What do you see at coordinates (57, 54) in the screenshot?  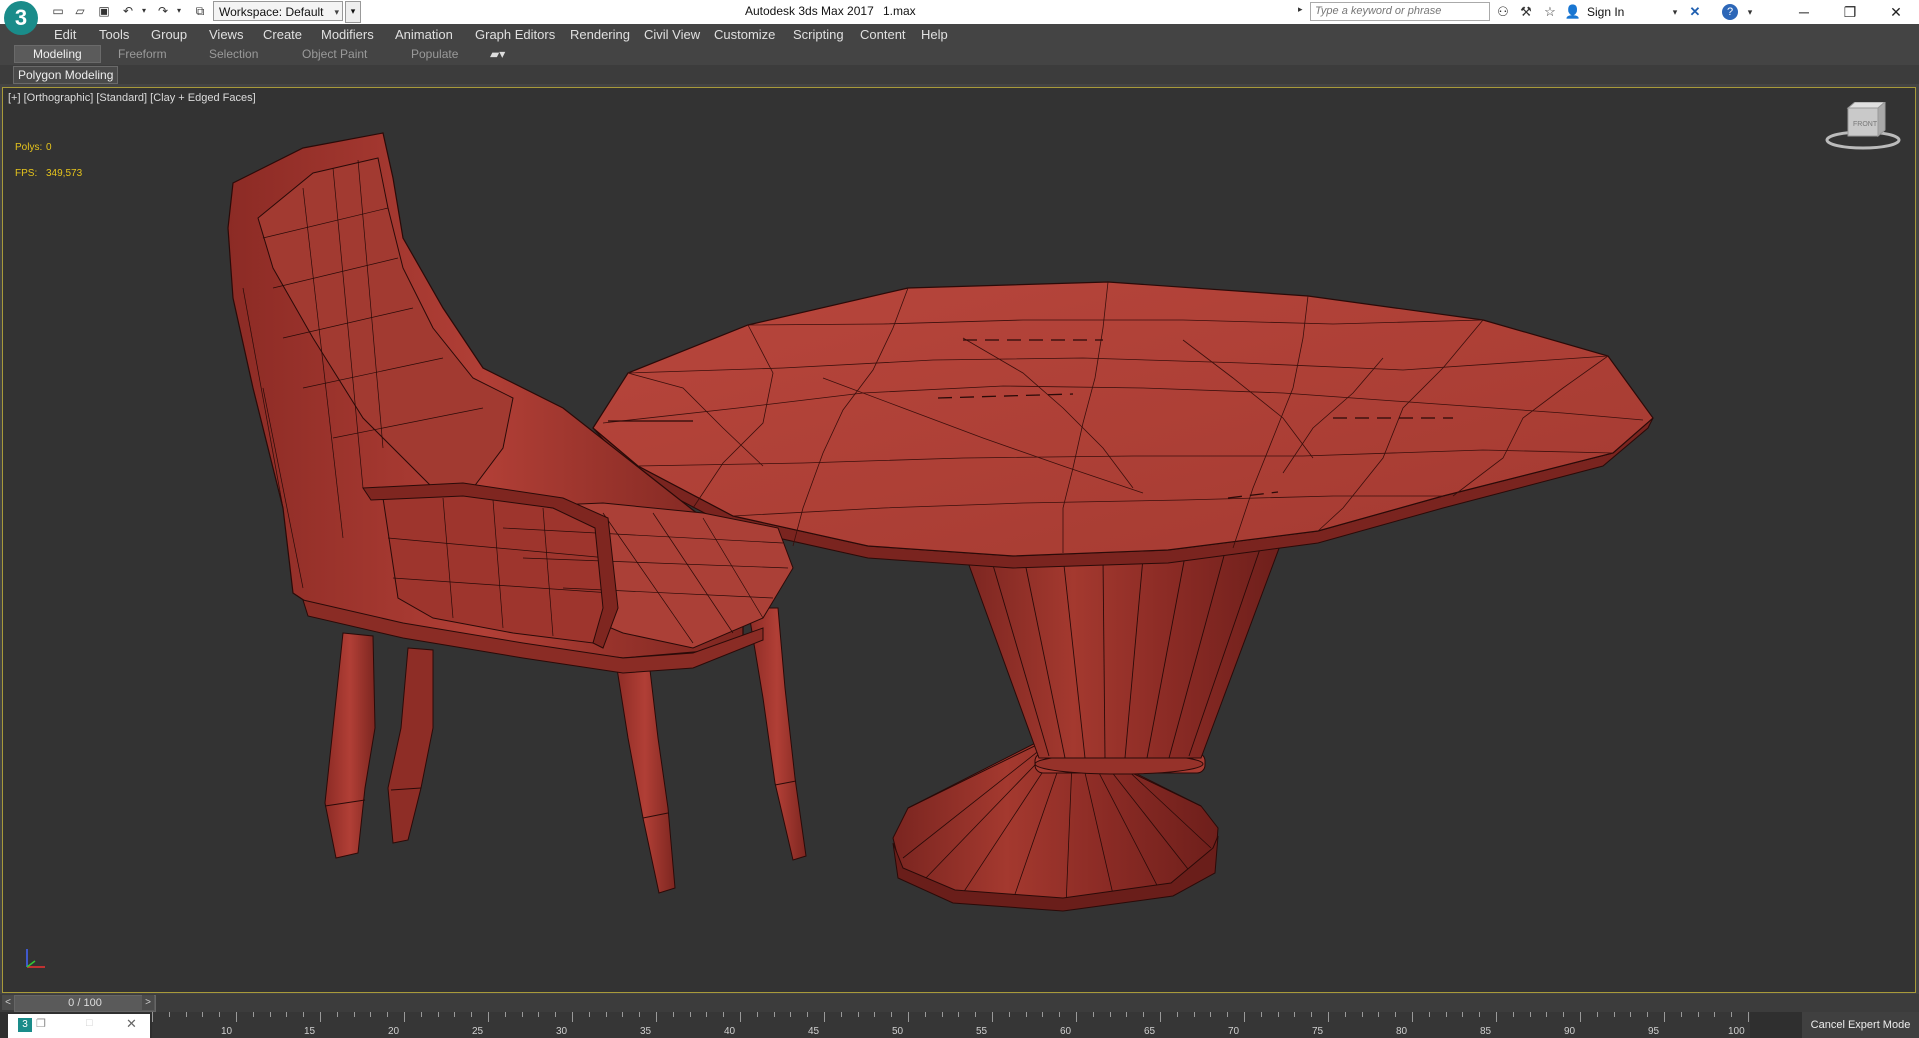 I see `tab-modeling: Modeling` at bounding box center [57, 54].